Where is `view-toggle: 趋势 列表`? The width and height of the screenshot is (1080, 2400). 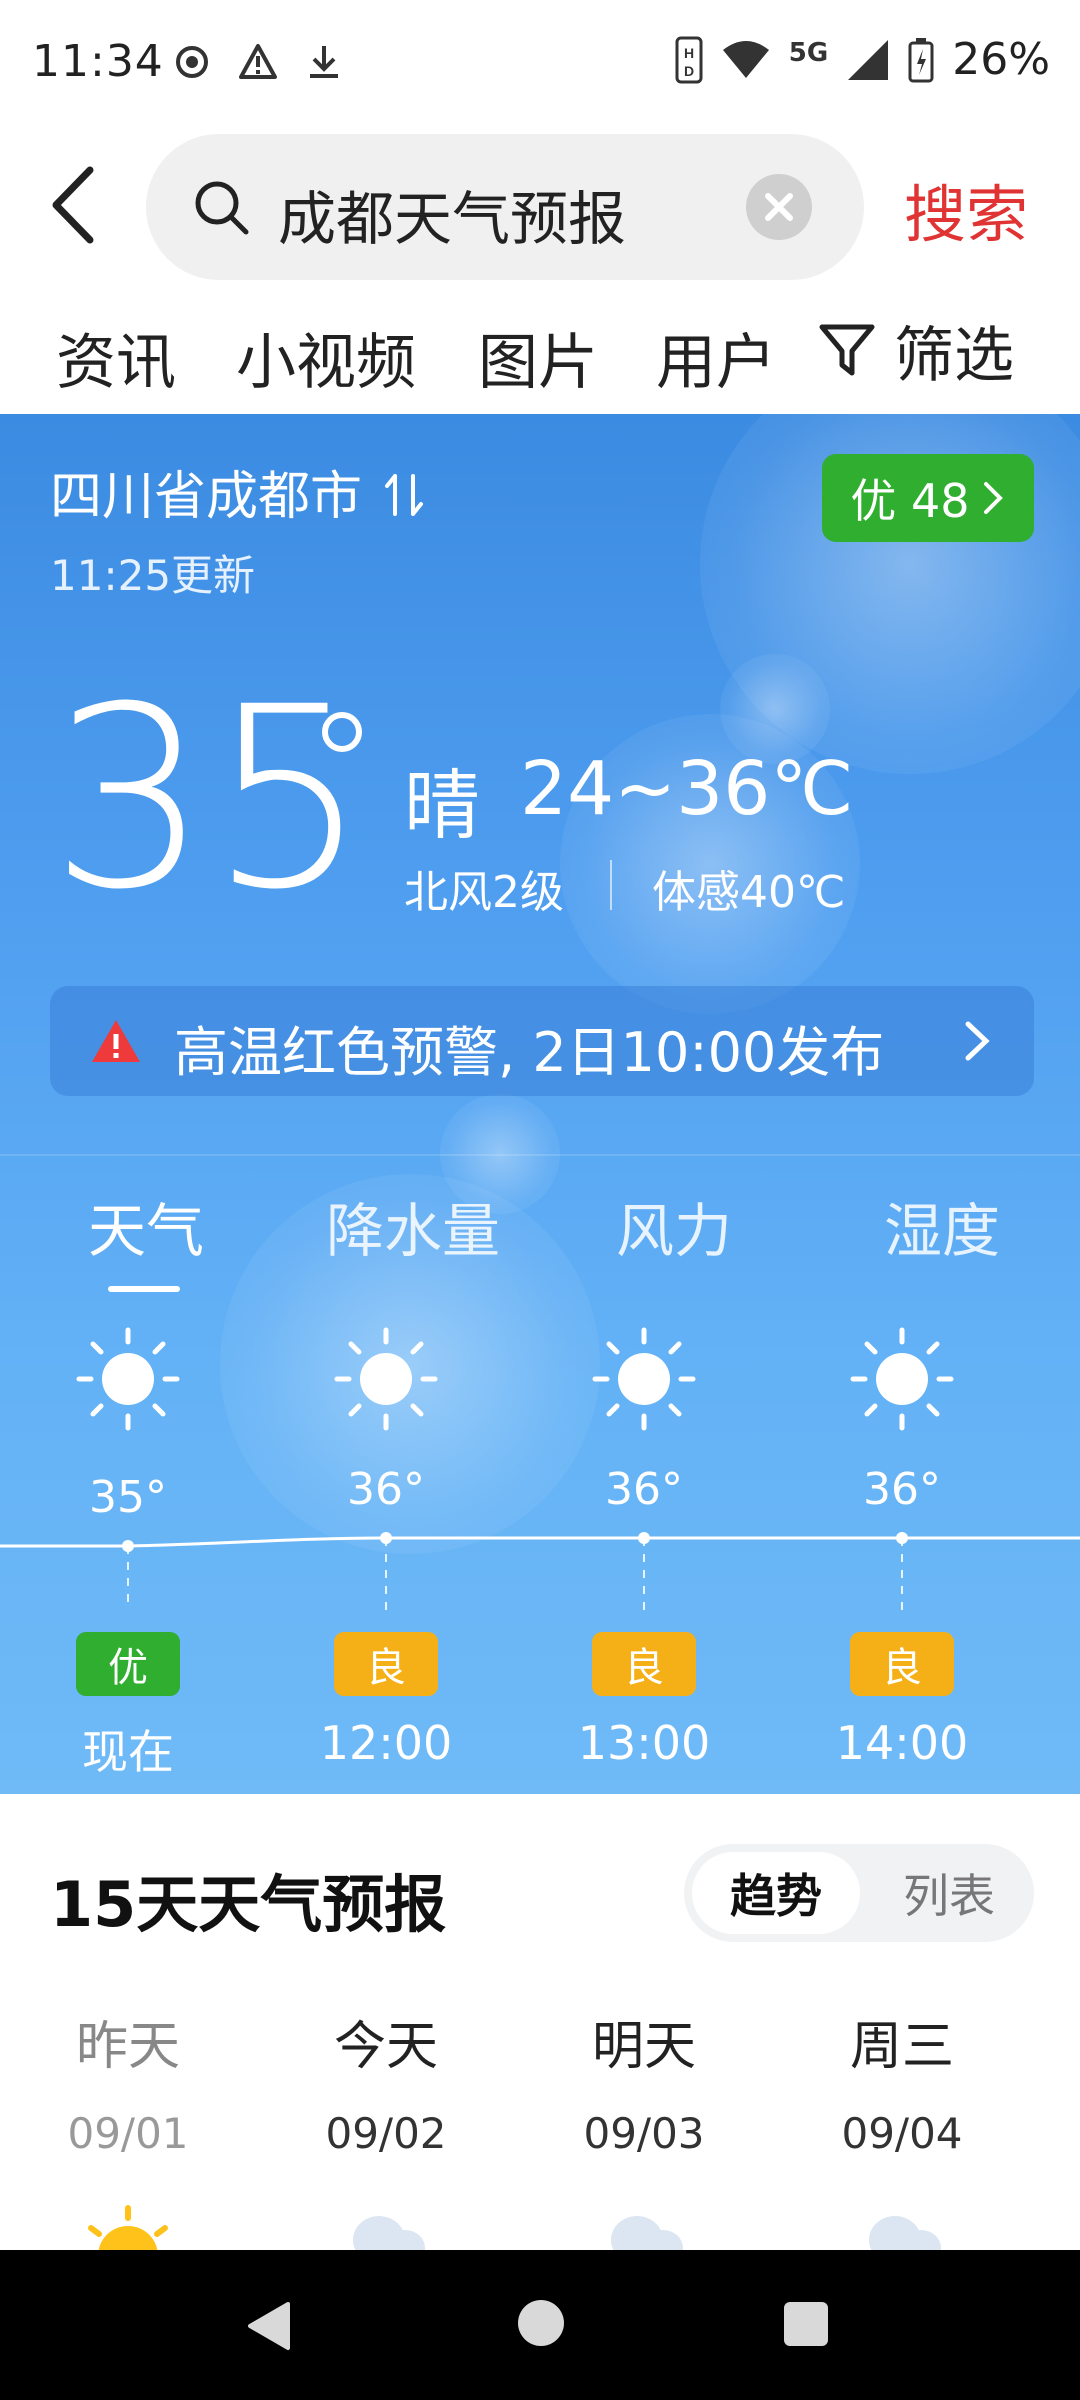
view-toggle: 趋势 列表 is located at coordinates (859, 1893).